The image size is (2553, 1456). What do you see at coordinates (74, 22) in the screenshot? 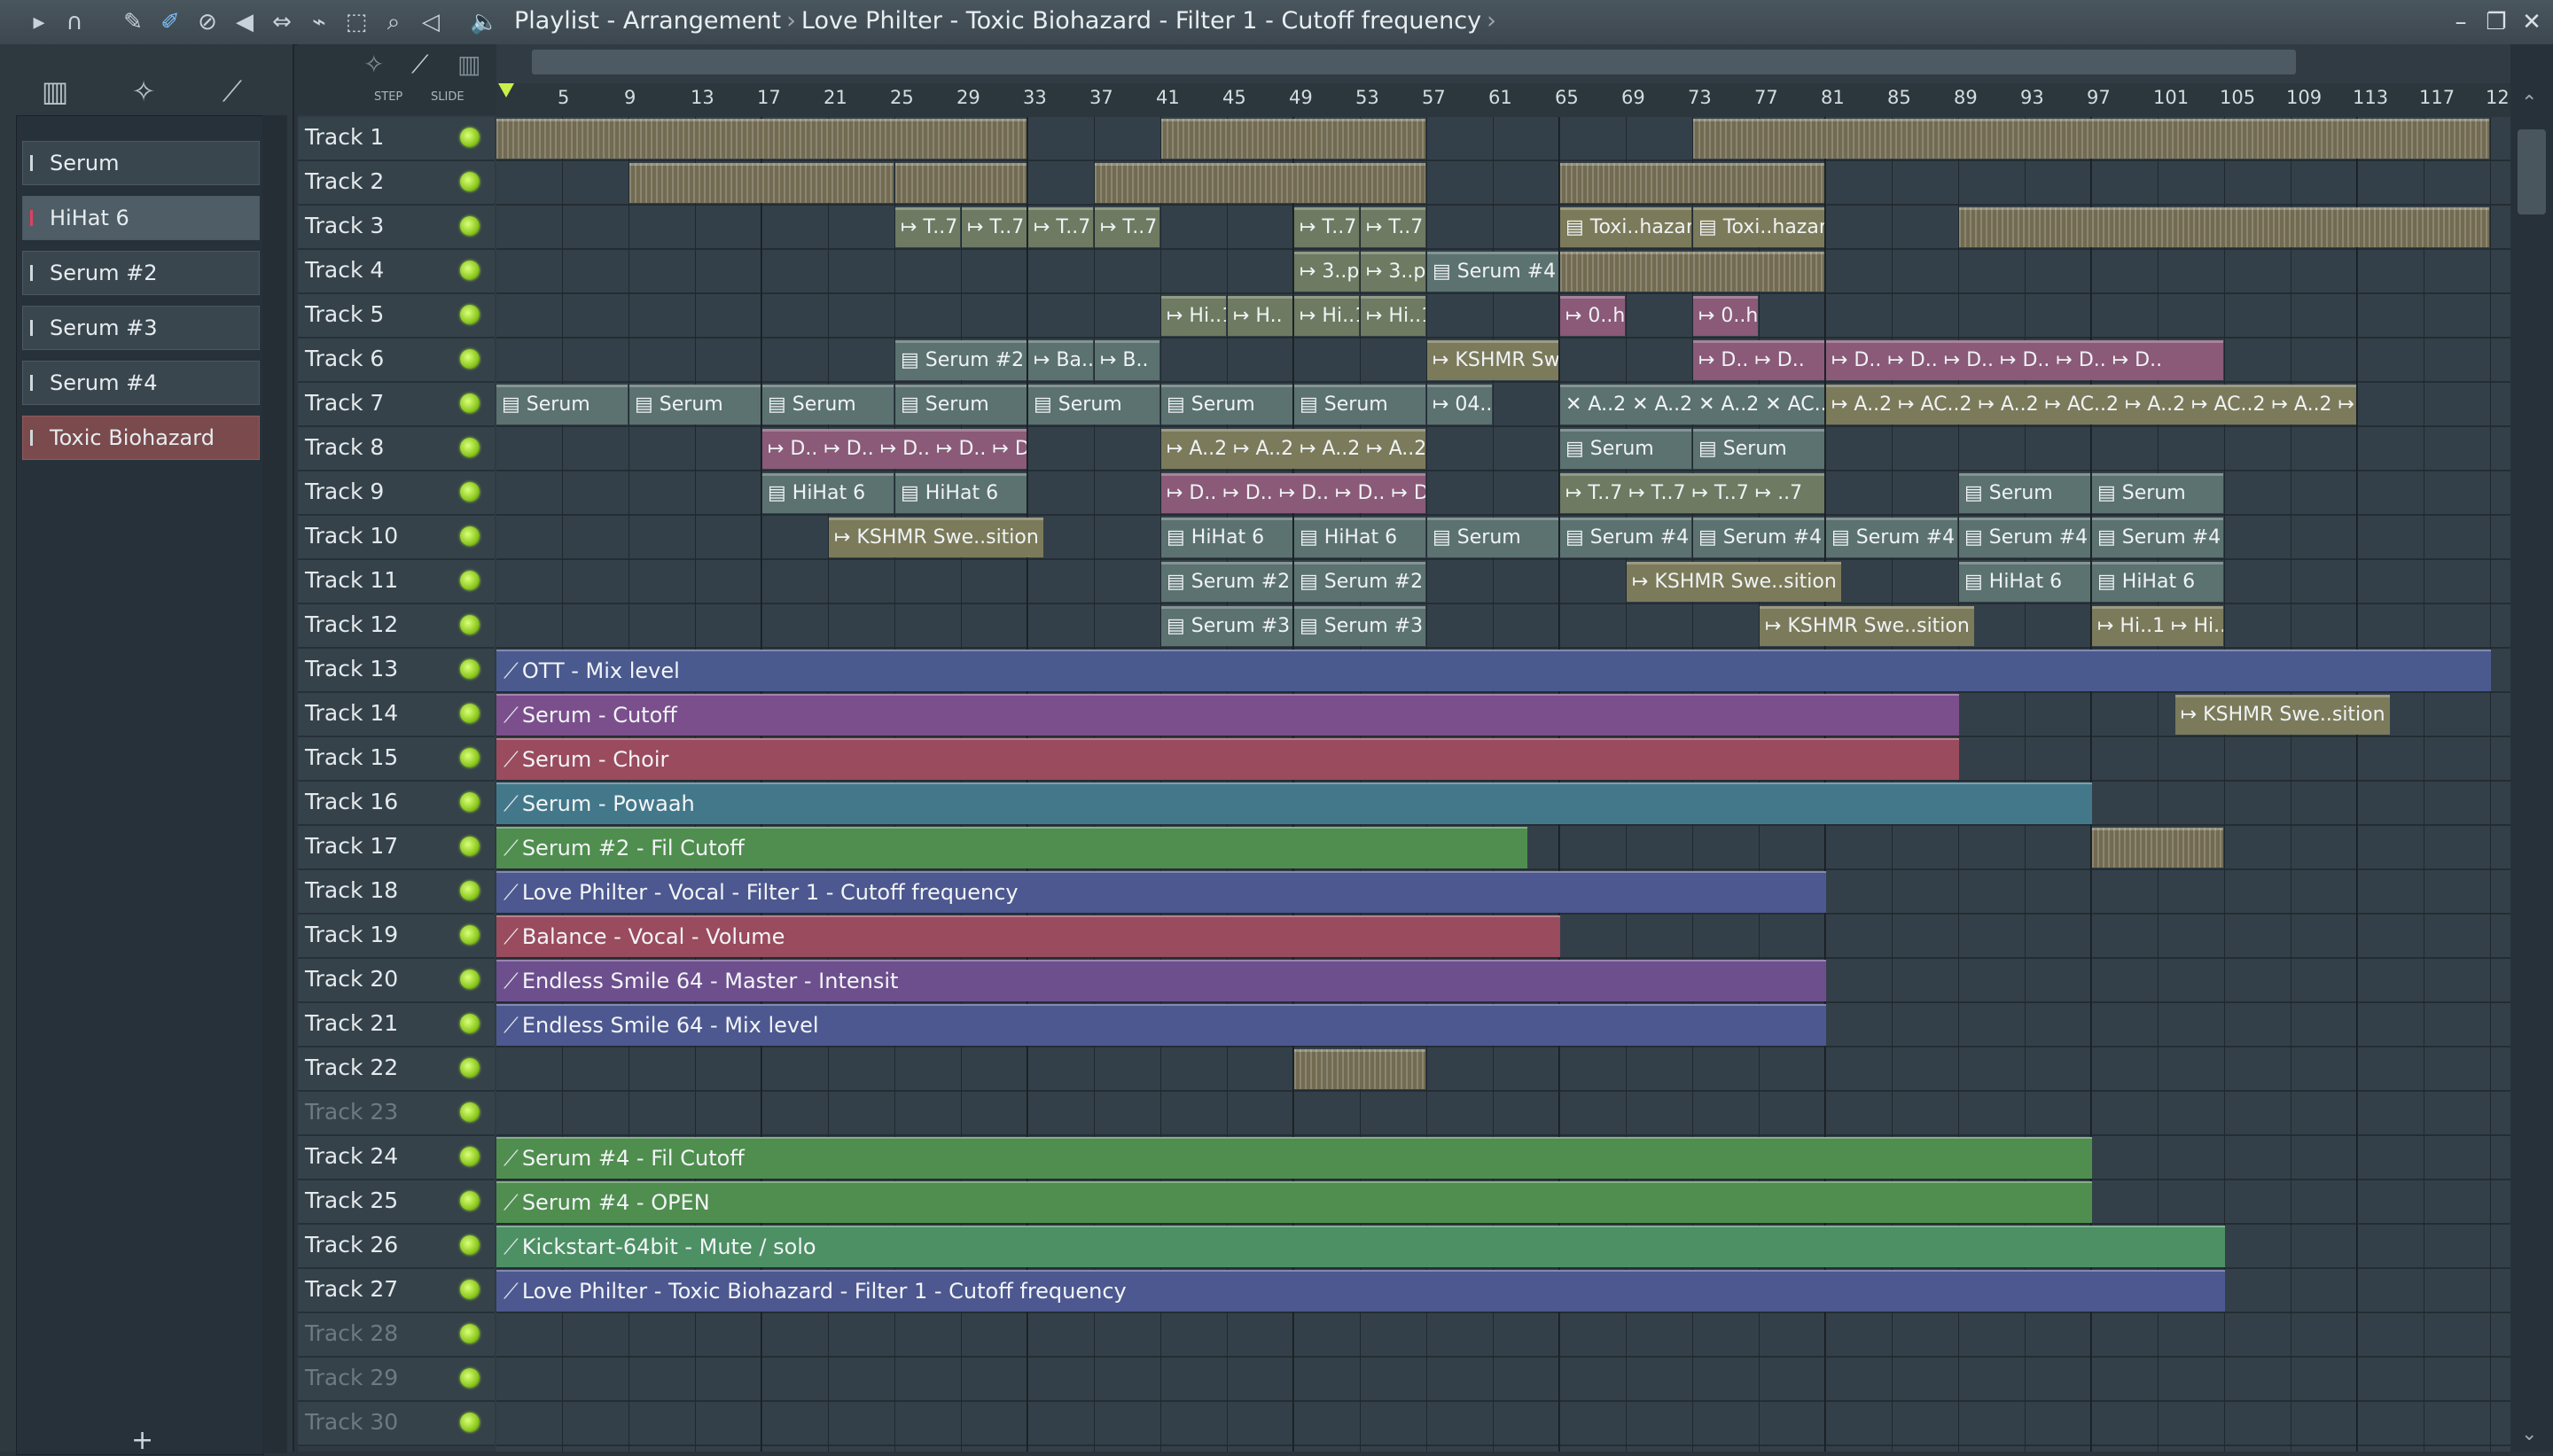
I see `magnet-icon: ∩` at bounding box center [74, 22].